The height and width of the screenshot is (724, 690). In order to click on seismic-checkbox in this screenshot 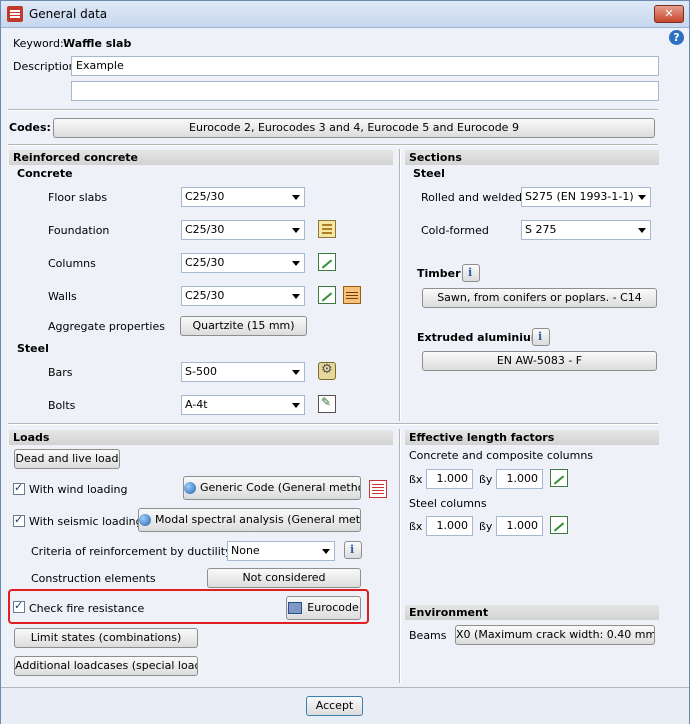, I will do `click(19, 520)`.